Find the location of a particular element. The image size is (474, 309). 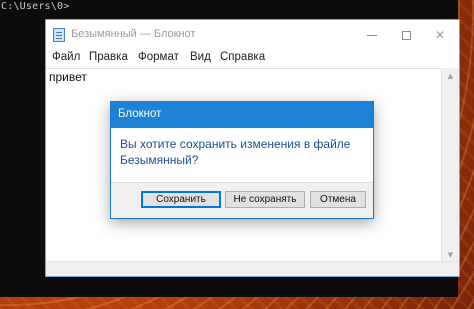

dont-save-button: Не сохранять is located at coordinates (265, 199).